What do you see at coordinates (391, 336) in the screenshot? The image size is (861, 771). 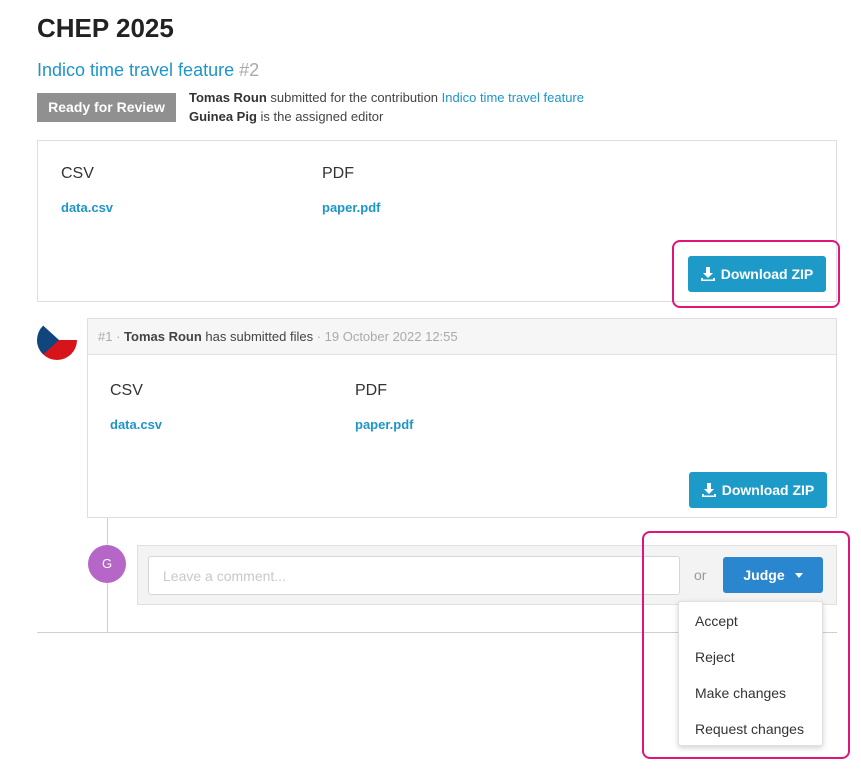 I see `timeline-date: 19 October 2022 12:55` at bounding box center [391, 336].